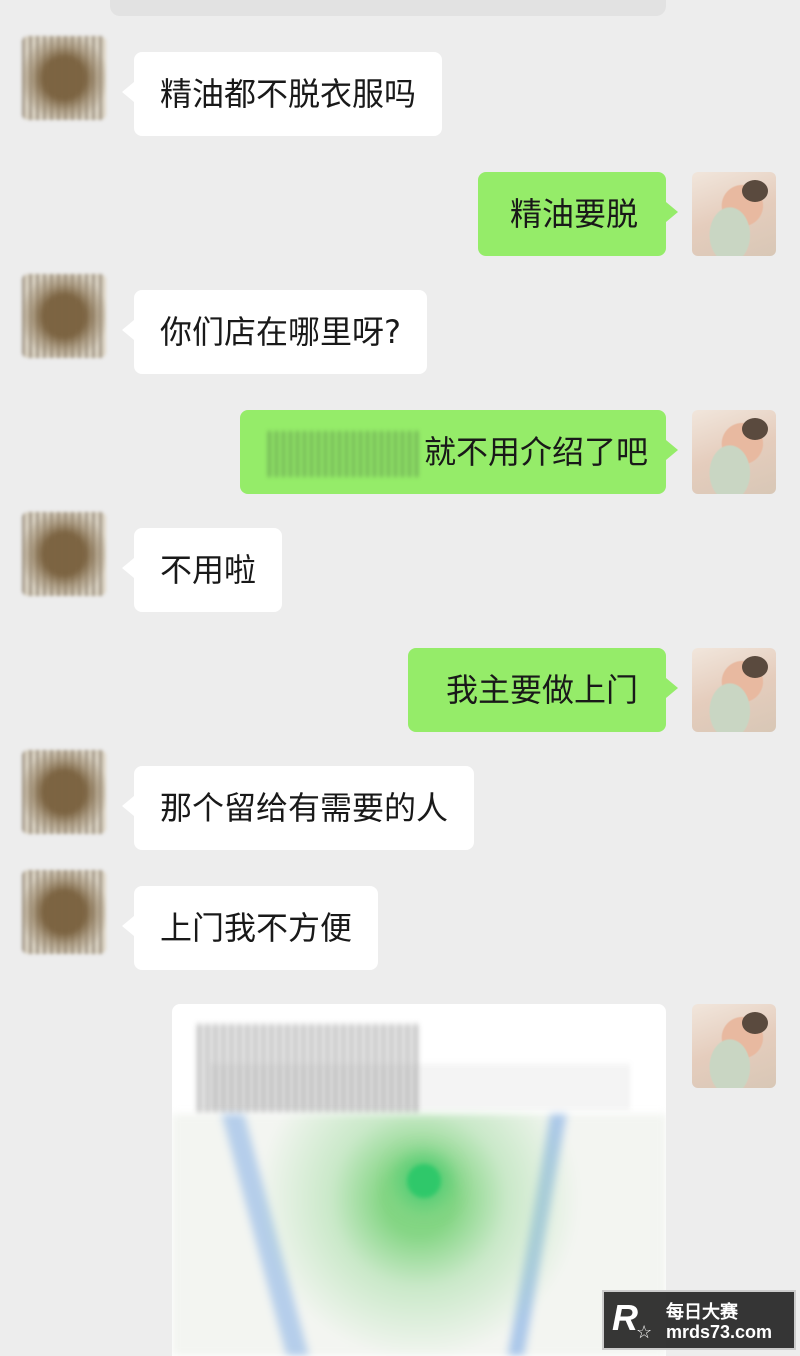 The width and height of the screenshot is (800, 1356). Describe the element at coordinates (250, 928) in the screenshot. I see `received-message-bubble: 上门我不方便` at that location.